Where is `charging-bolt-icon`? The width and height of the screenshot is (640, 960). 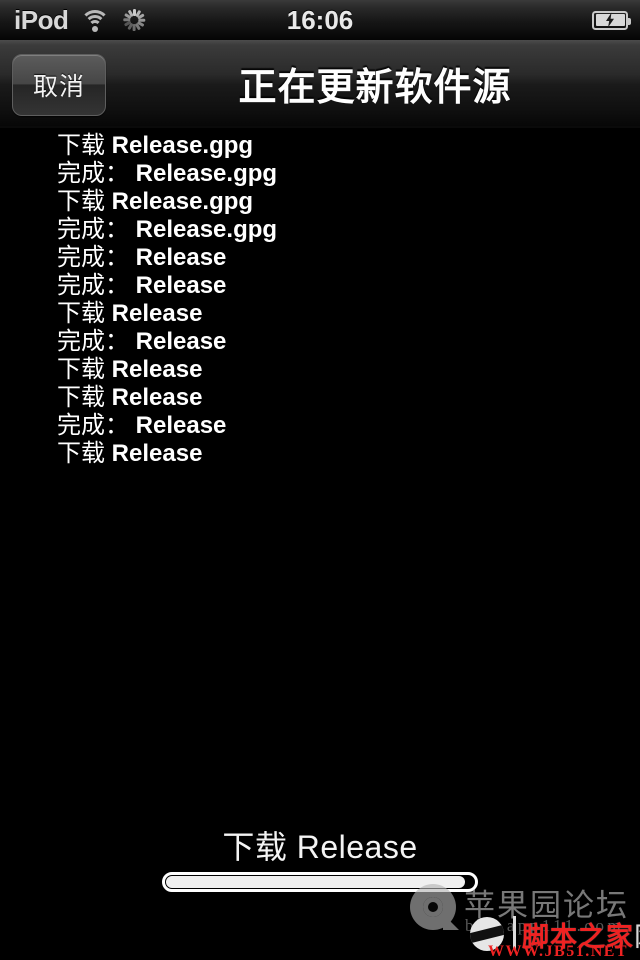 charging-bolt-icon is located at coordinates (610, 20).